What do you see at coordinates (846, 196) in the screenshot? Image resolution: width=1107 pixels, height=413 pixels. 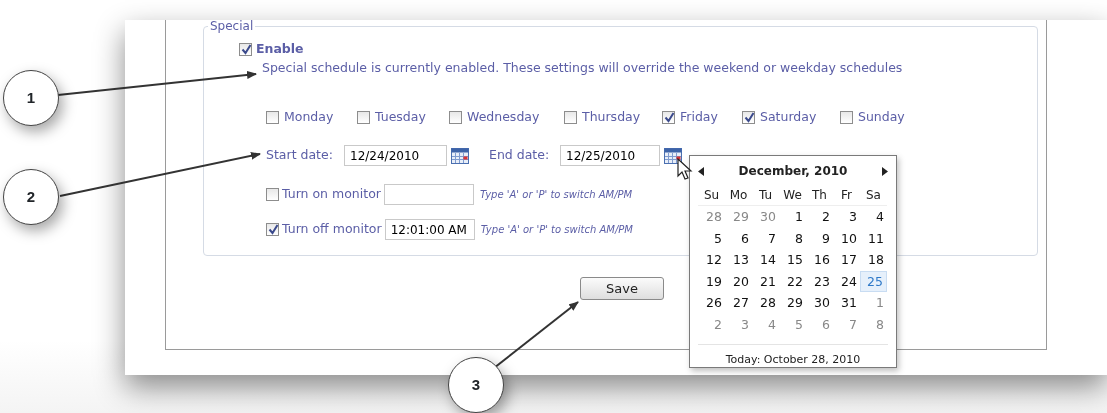 I see `weekday-header: Fr` at bounding box center [846, 196].